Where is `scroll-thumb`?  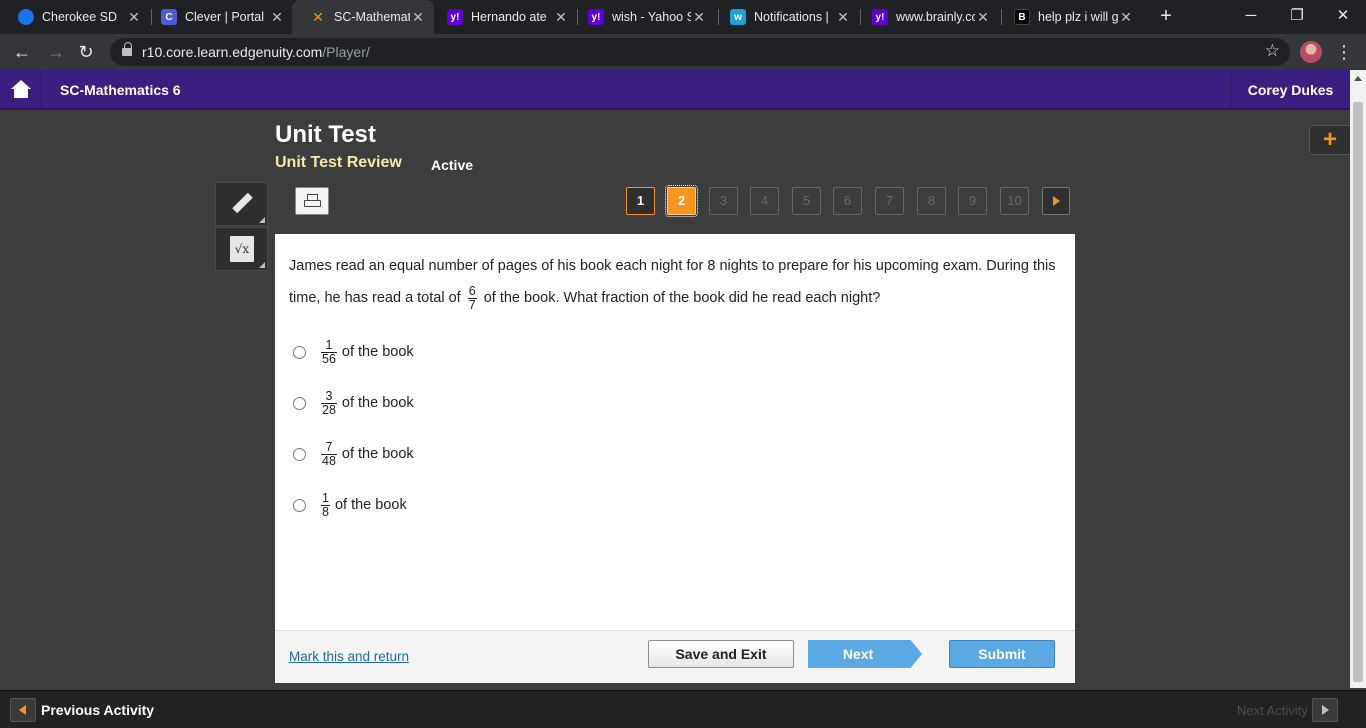 scroll-thumb is located at coordinates (1358, 392).